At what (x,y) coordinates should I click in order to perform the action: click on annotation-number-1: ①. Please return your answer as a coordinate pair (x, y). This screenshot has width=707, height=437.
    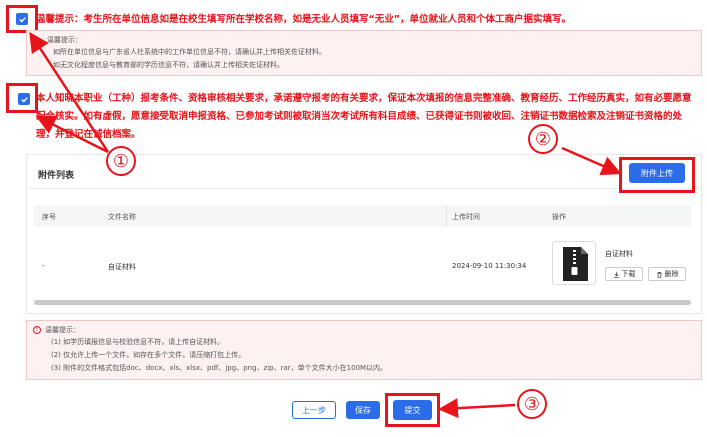
    Looking at the image, I should click on (121, 161).